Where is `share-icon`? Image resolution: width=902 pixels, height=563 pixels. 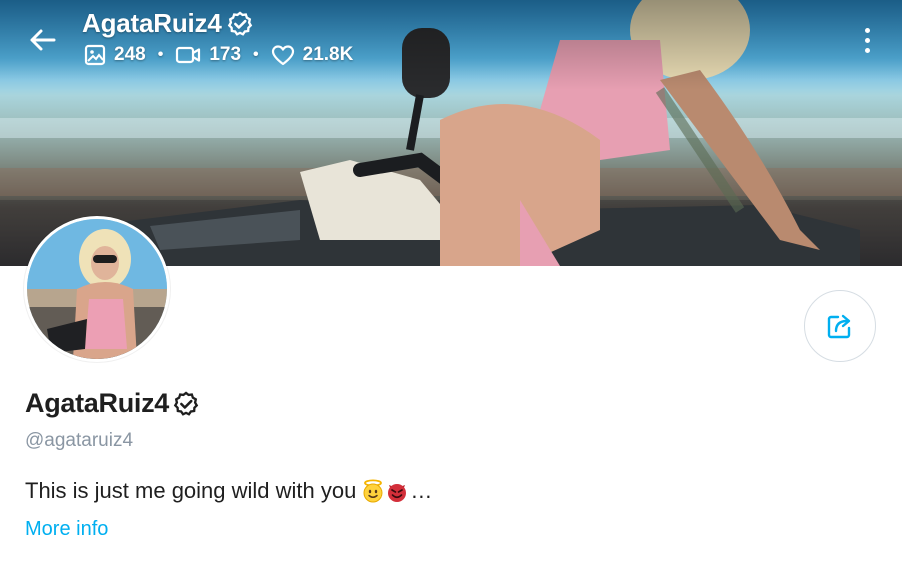
share-icon is located at coordinates (839, 326).